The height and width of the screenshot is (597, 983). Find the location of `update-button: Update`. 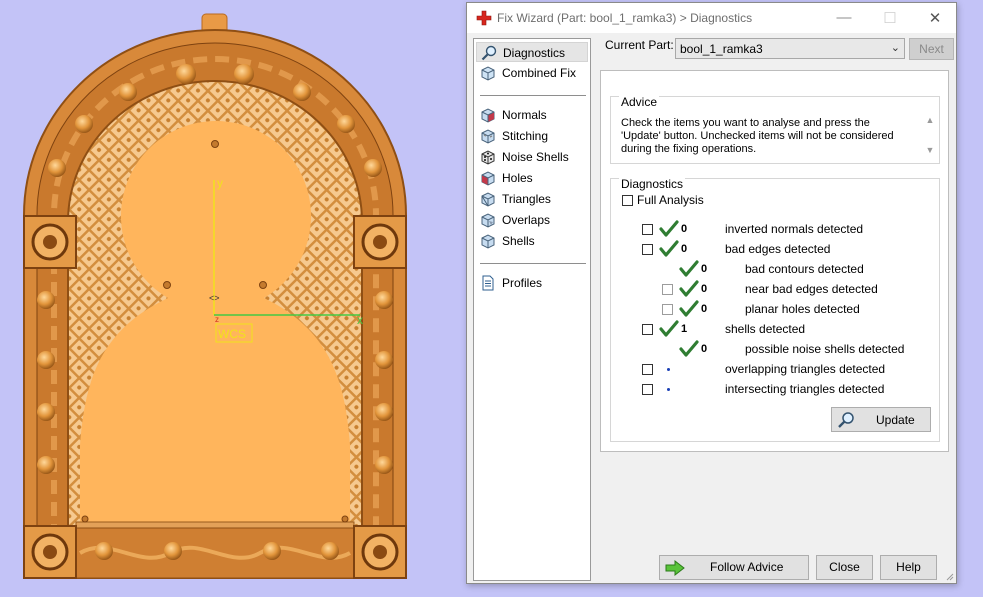

update-button: Update is located at coordinates (881, 419).